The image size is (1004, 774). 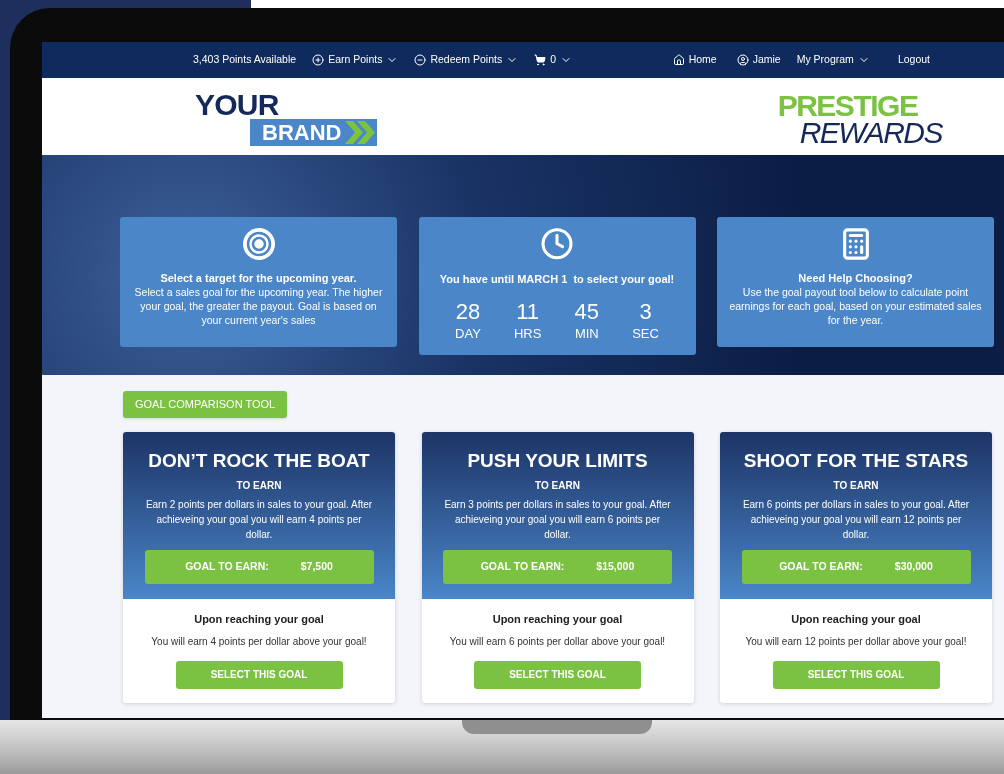 What do you see at coordinates (694, 60) in the screenshot?
I see `home-link: Home` at bounding box center [694, 60].